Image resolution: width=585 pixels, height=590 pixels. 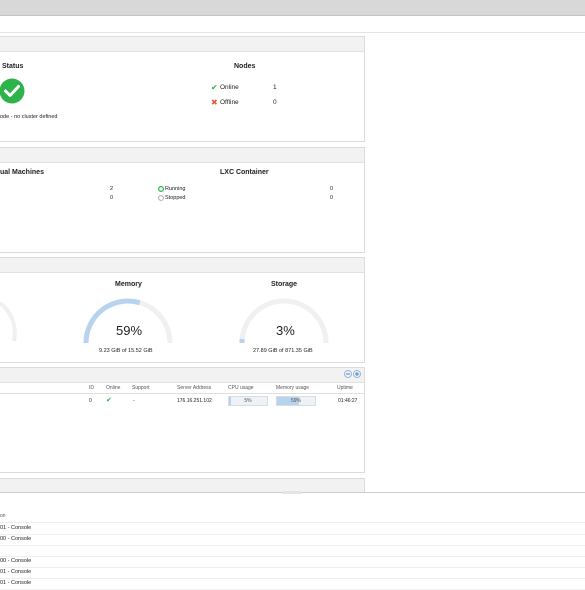 I want to click on col-cpu-usage: CPU usage, so click(x=241, y=388).